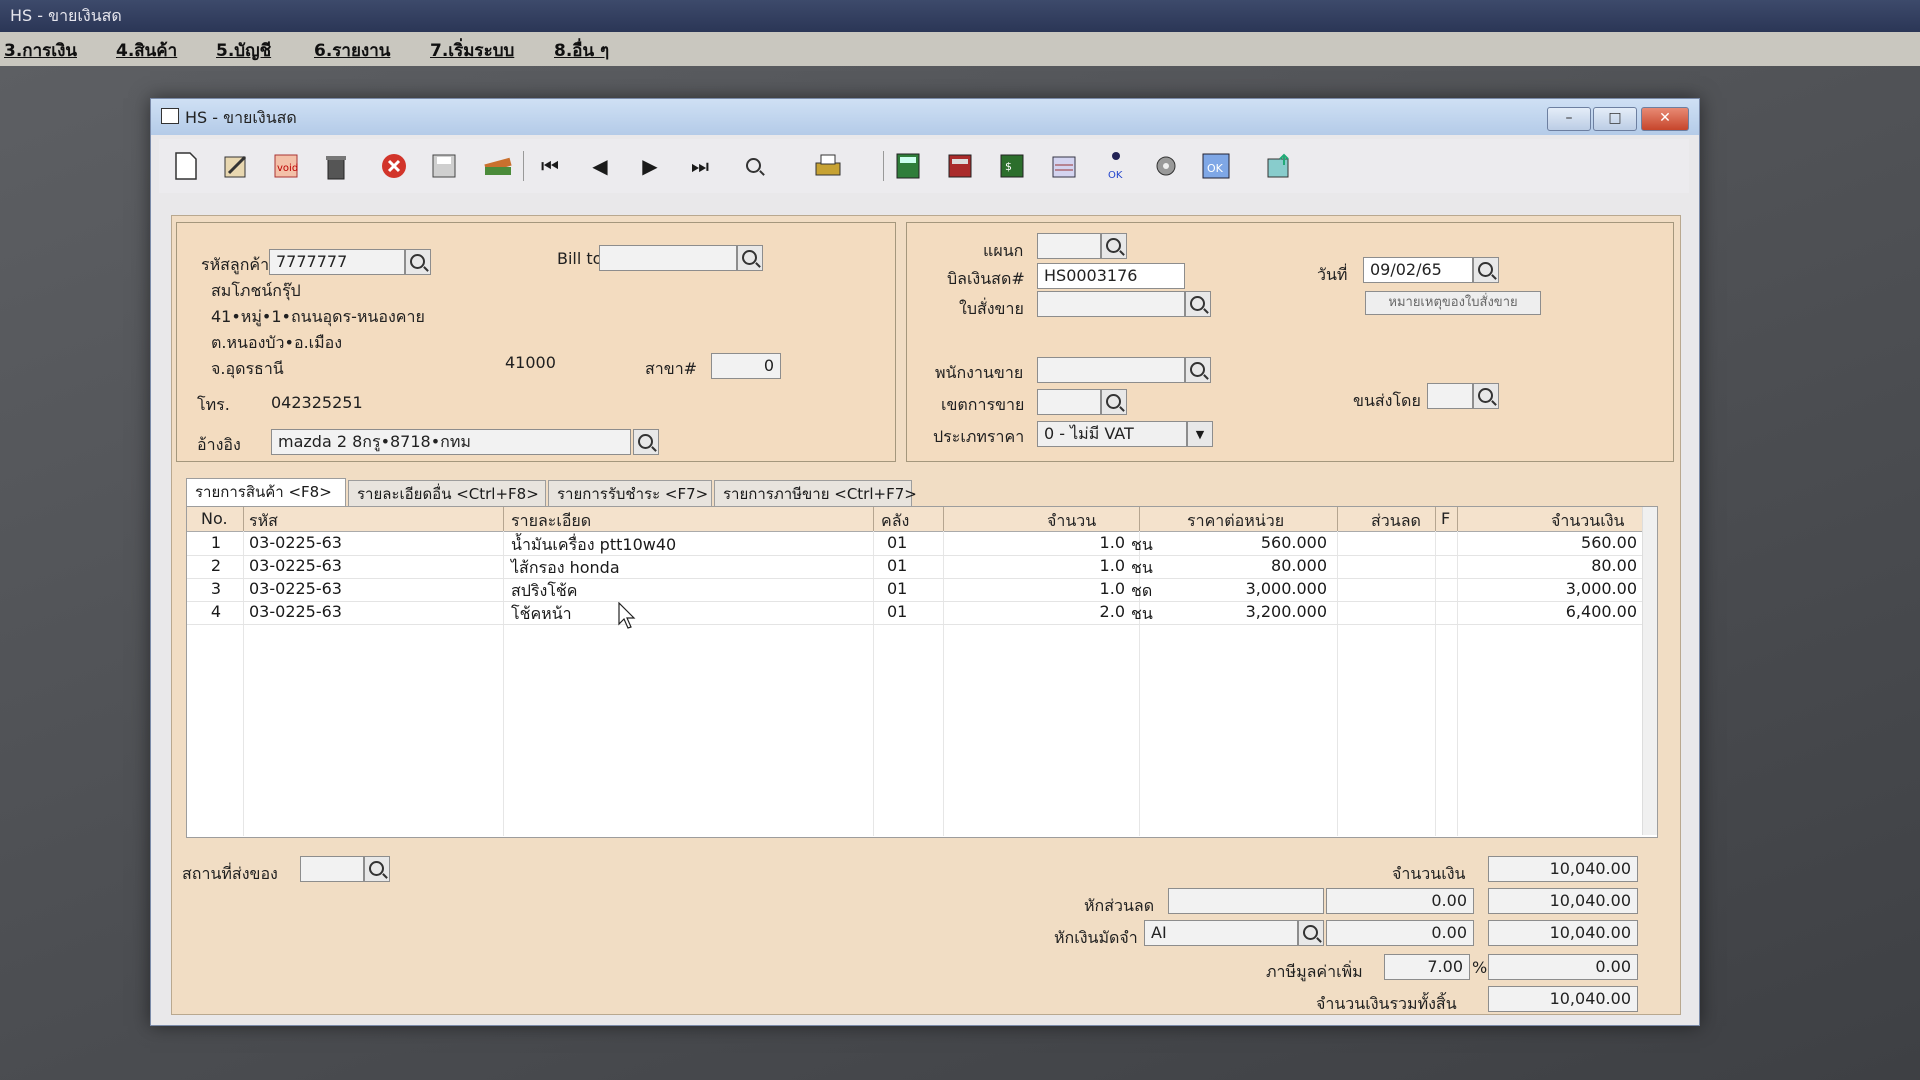  What do you see at coordinates (1311, 933) in the screenshot?
I see `deposit-search-icon` at bounding box center [1311, 933].